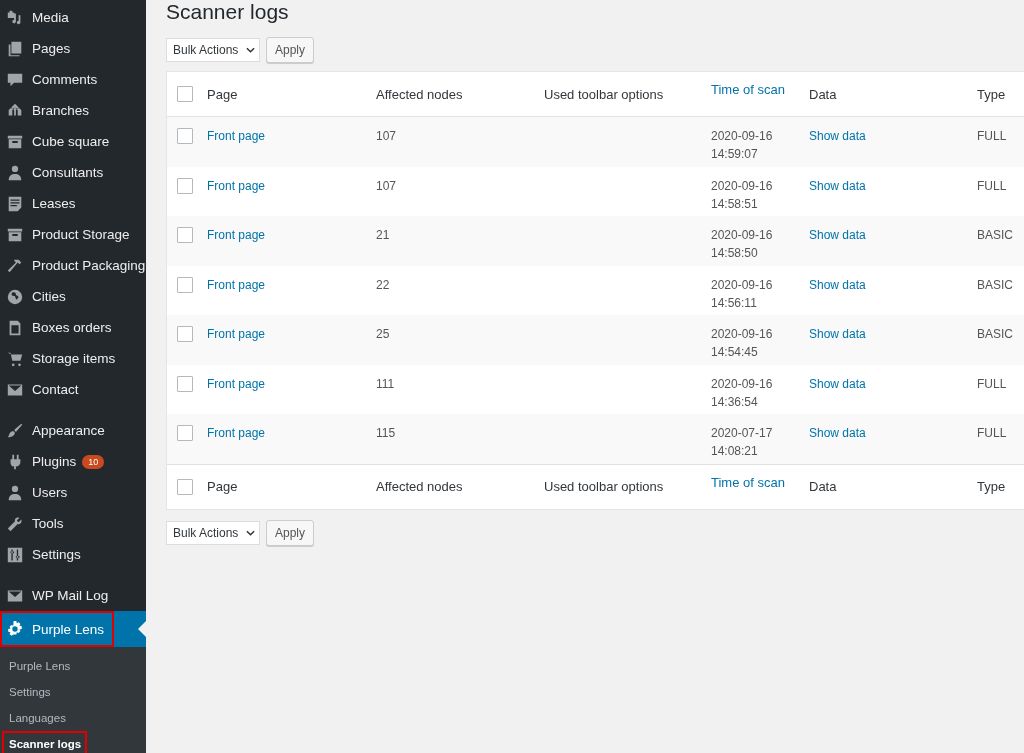  I want to click on menu-item: Cities, so click(73, 296).